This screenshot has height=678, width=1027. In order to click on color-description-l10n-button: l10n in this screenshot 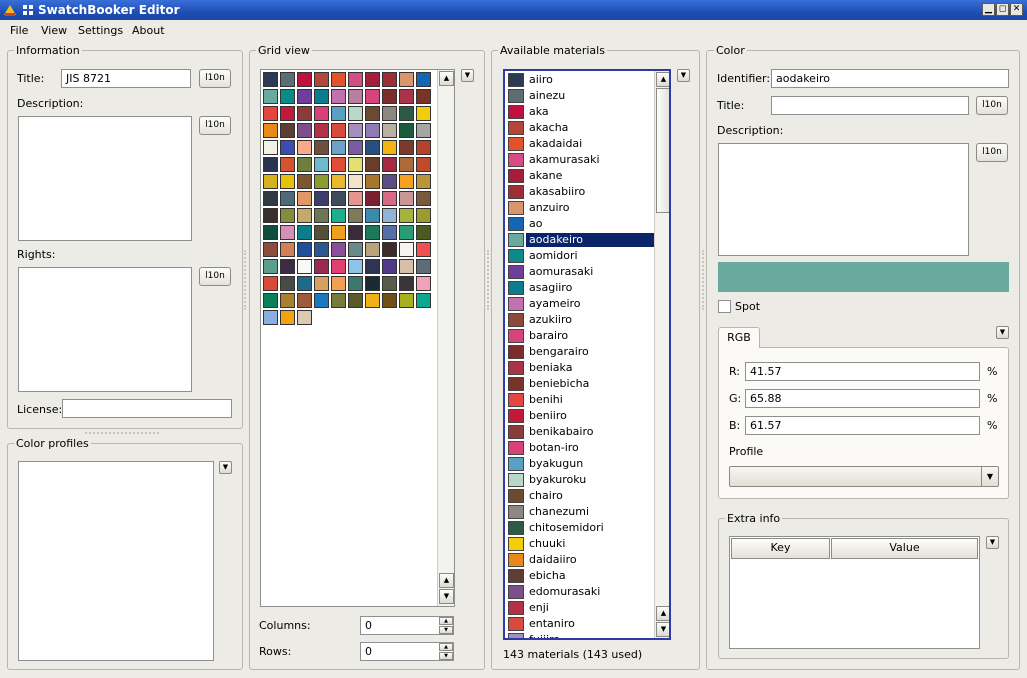, I will do `click(992, 152)`.